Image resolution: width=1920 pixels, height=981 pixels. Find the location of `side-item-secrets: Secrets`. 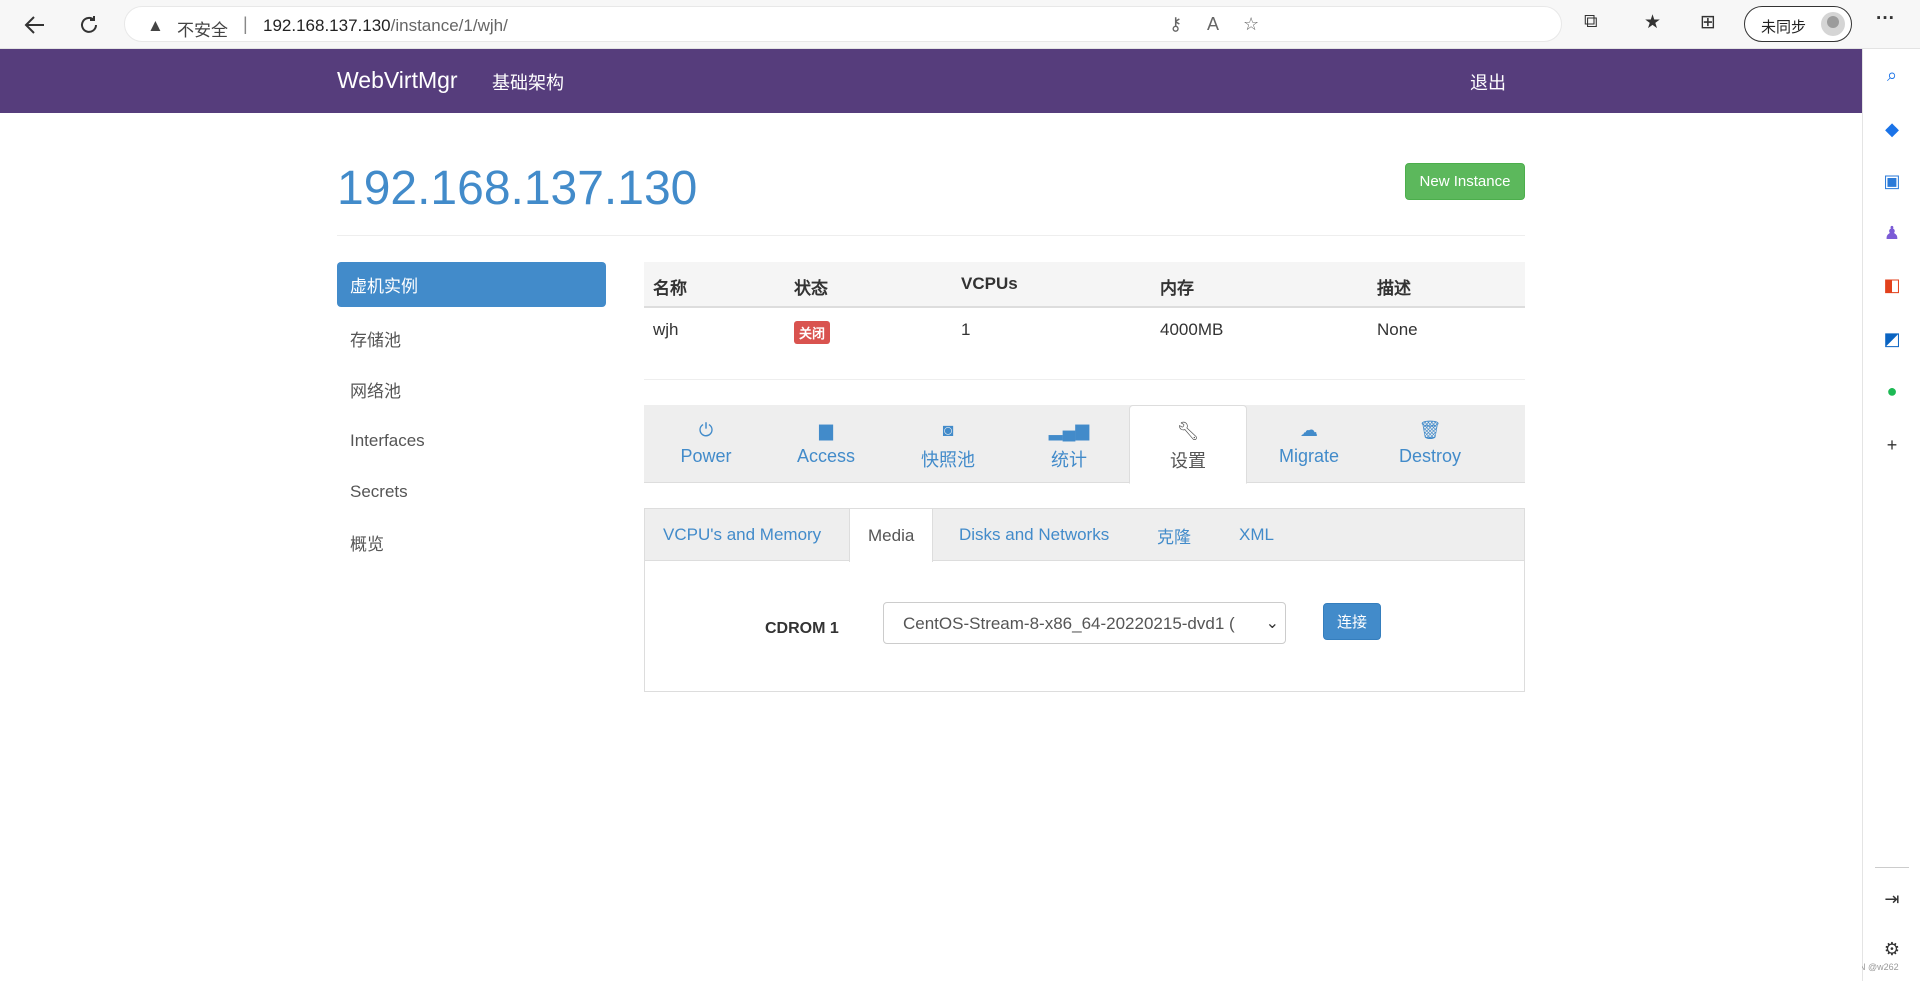

side-item-secrets: Secrets is located at coordinates (471, 491).